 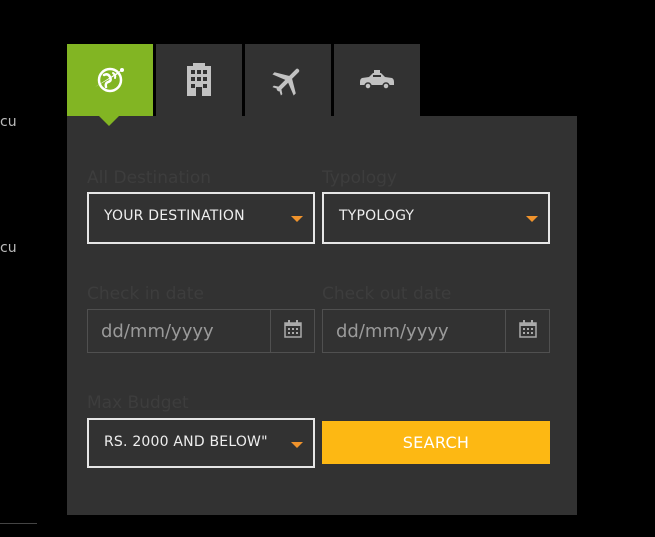 I want to click on checkin-input, so click(x=179, y=331).